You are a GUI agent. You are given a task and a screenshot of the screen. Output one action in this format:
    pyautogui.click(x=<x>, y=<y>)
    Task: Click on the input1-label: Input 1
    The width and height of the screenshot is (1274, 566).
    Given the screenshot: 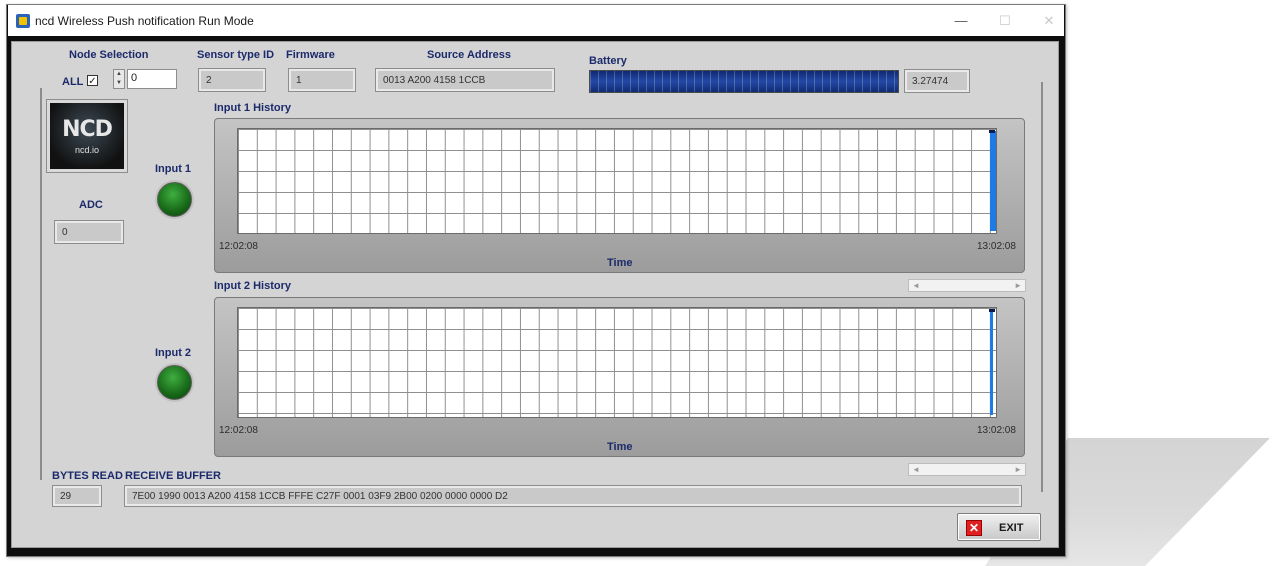 What is the action you would take?
    pyautogui.click(x=173, y=169)
    